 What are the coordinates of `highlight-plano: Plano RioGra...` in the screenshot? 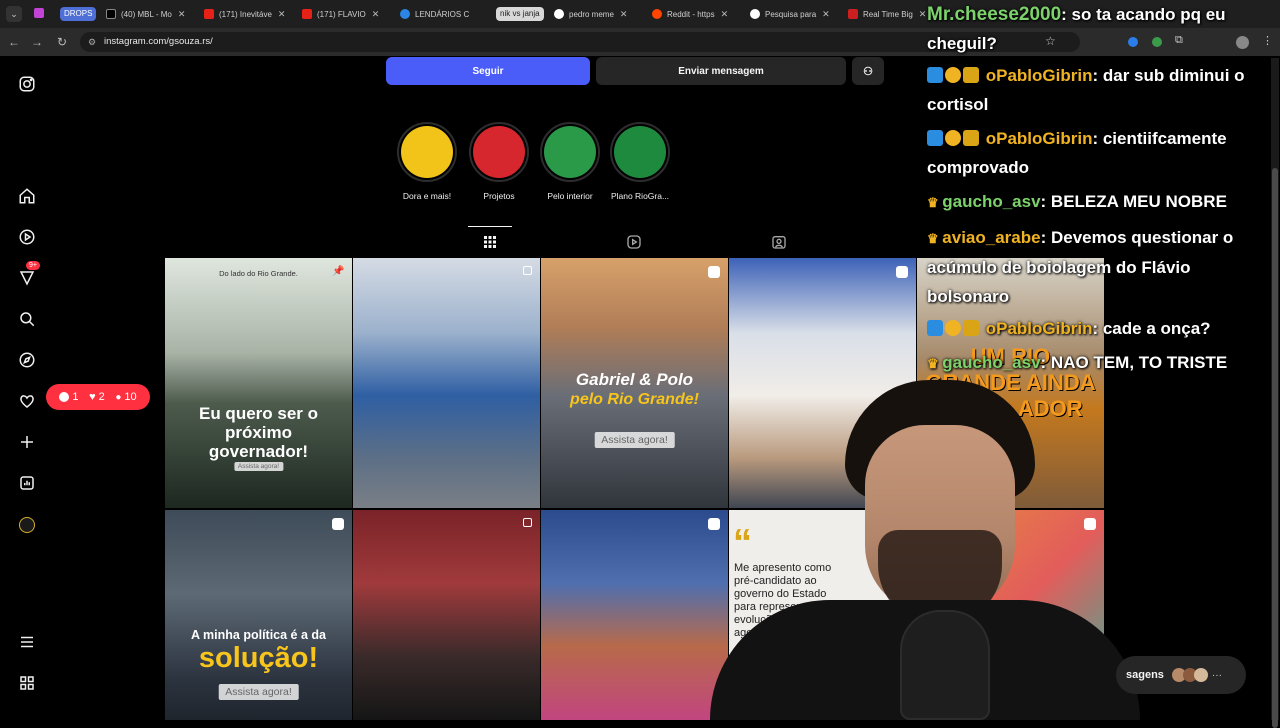 It's located at (640, 161).